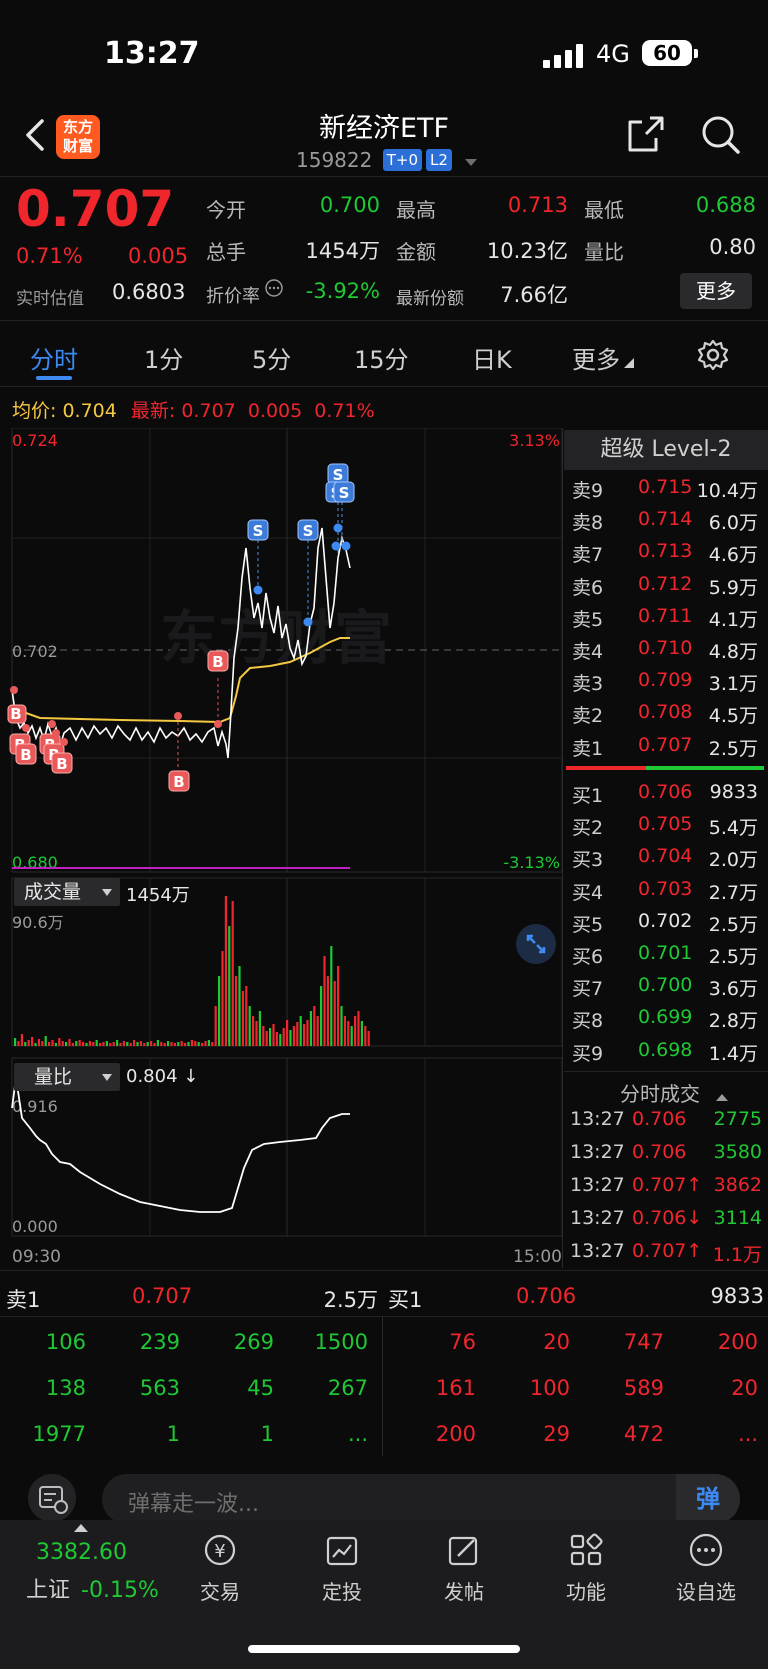 Image resolution: width=768 pixels, height=1669 pixels. I want to click on level-name: 买6, so click(588, 957).